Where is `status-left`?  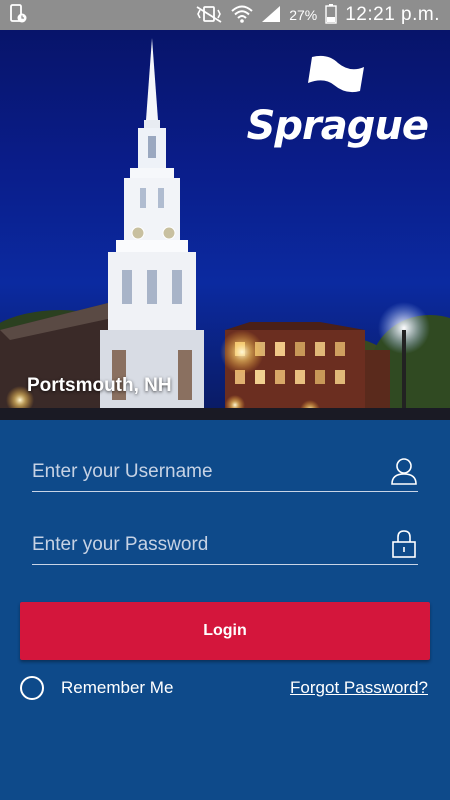 status-left is located at coordinates (19, 15).